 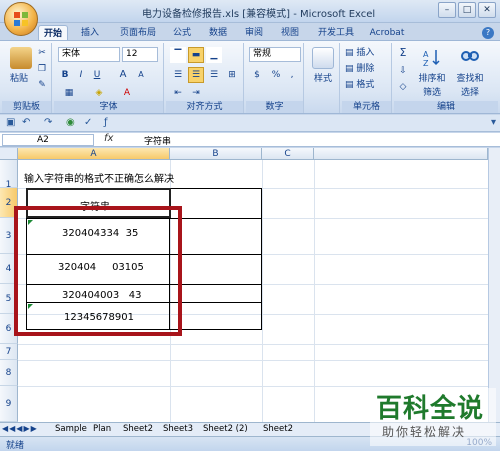 I want to click on tab-home: 开始, so click(x=53, y=33).